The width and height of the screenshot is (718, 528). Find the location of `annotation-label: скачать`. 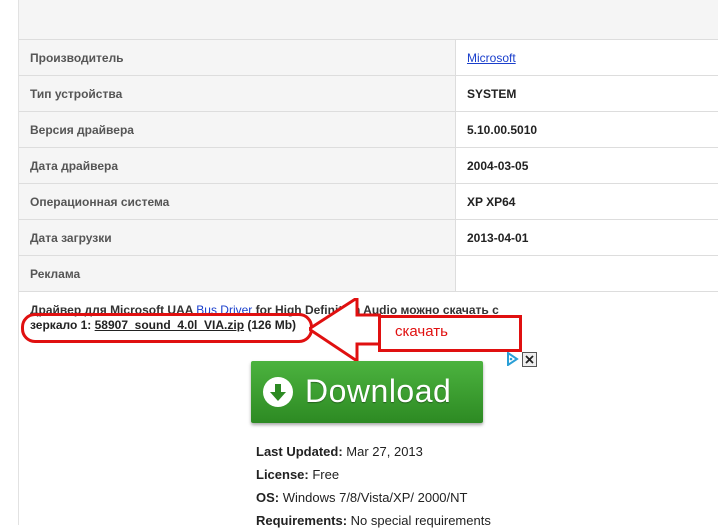

annotation-label: скачать is located at coordinates (421, 331).